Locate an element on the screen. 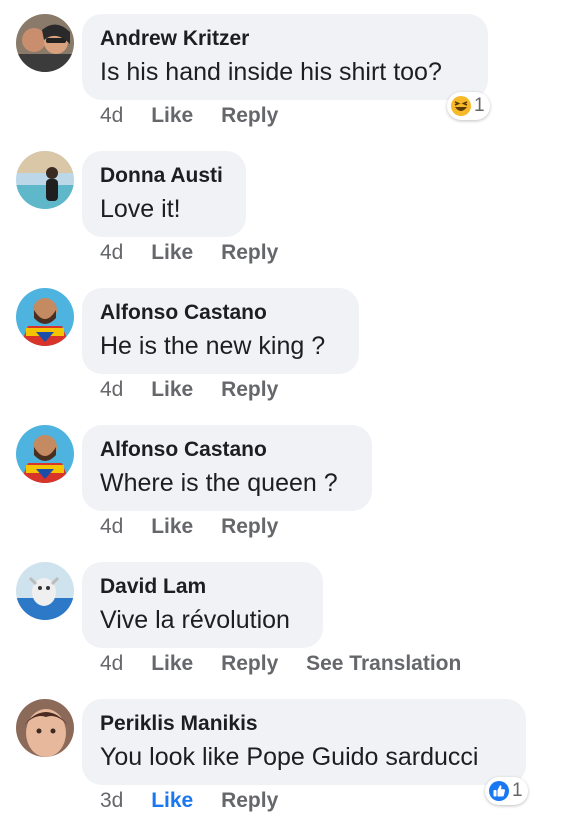  comment-time: 3d is located at coordinates (111, 801).